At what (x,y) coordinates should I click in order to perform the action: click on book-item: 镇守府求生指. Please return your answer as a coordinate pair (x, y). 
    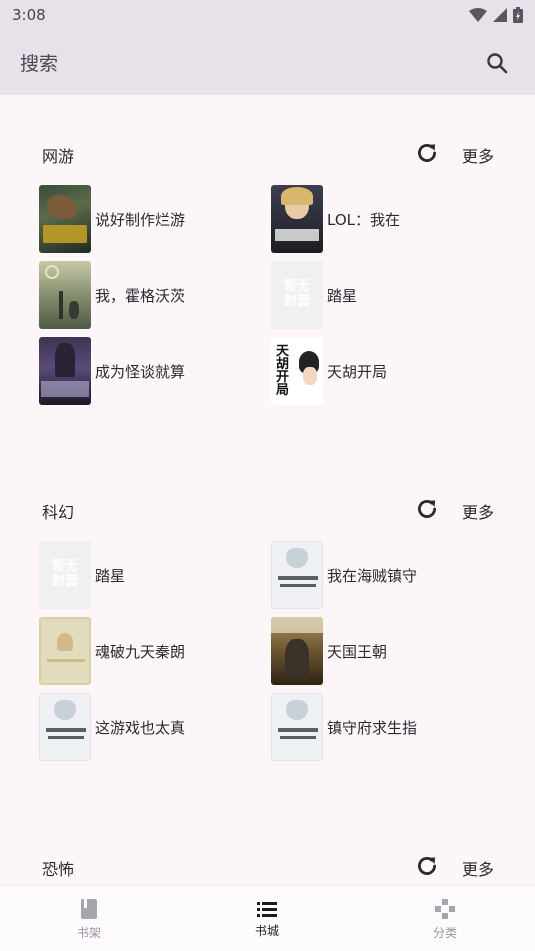
    Looking at the image, I should click on (381, 727).